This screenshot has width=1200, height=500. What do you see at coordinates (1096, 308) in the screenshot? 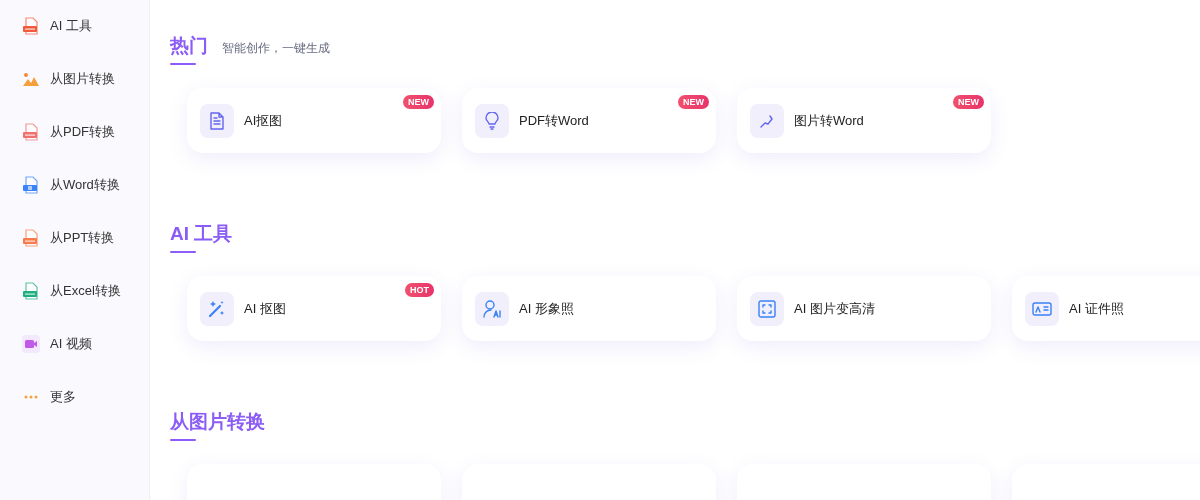
I see `card-label: AI 证件照` at bounding box center [1096, 308].